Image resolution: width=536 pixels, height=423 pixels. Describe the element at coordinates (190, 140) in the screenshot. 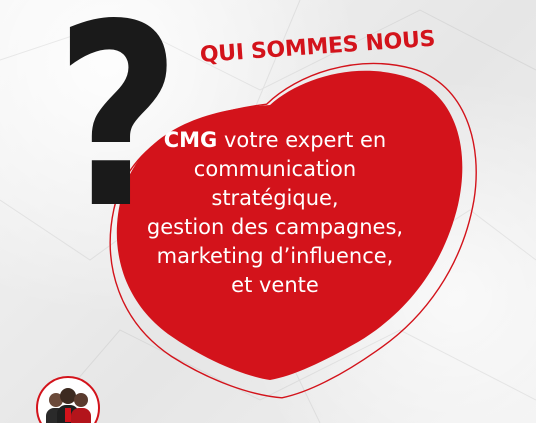

I see `brand-name: CMG` at that location.